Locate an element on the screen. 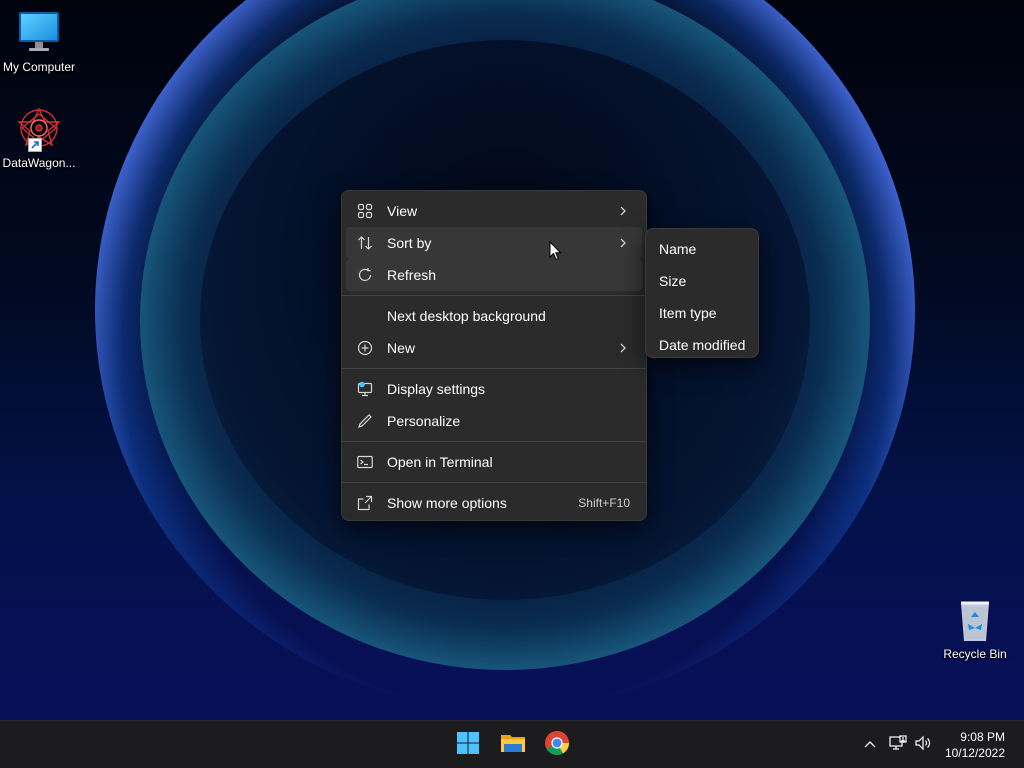  shortcut-arrow-icon is located at coordinates (35, 145).